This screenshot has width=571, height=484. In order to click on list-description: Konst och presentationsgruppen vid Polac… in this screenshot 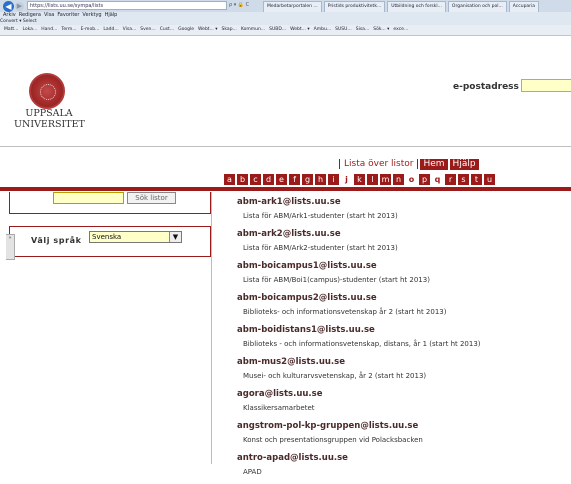, I will do `click(333, 440)`.